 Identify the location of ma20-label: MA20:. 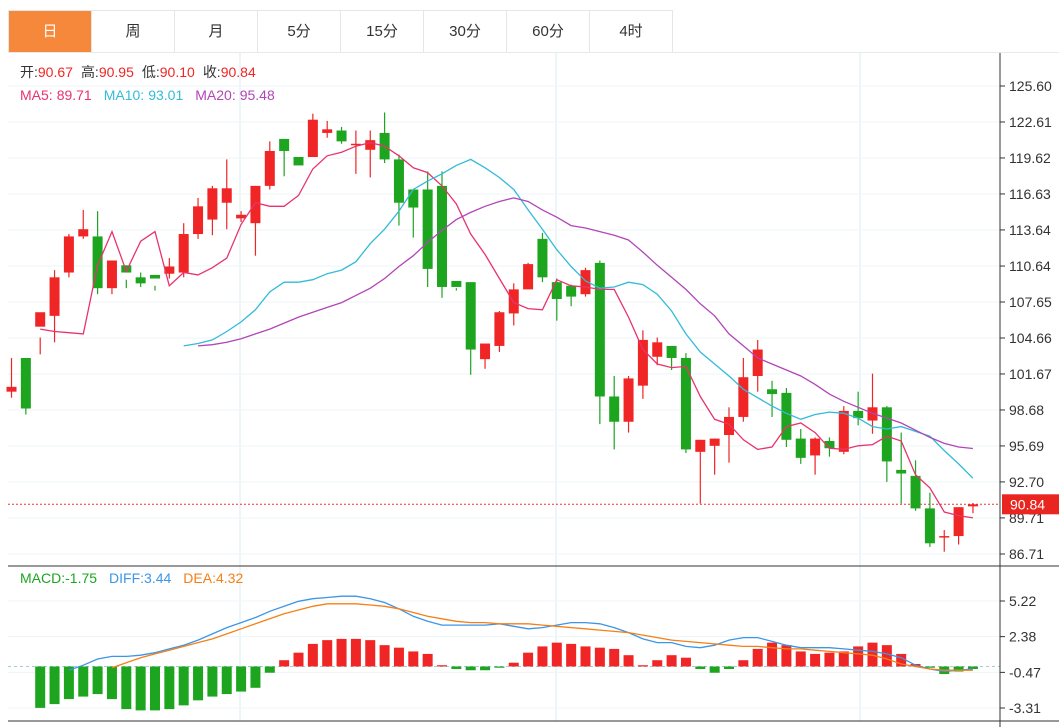
(215, 95).